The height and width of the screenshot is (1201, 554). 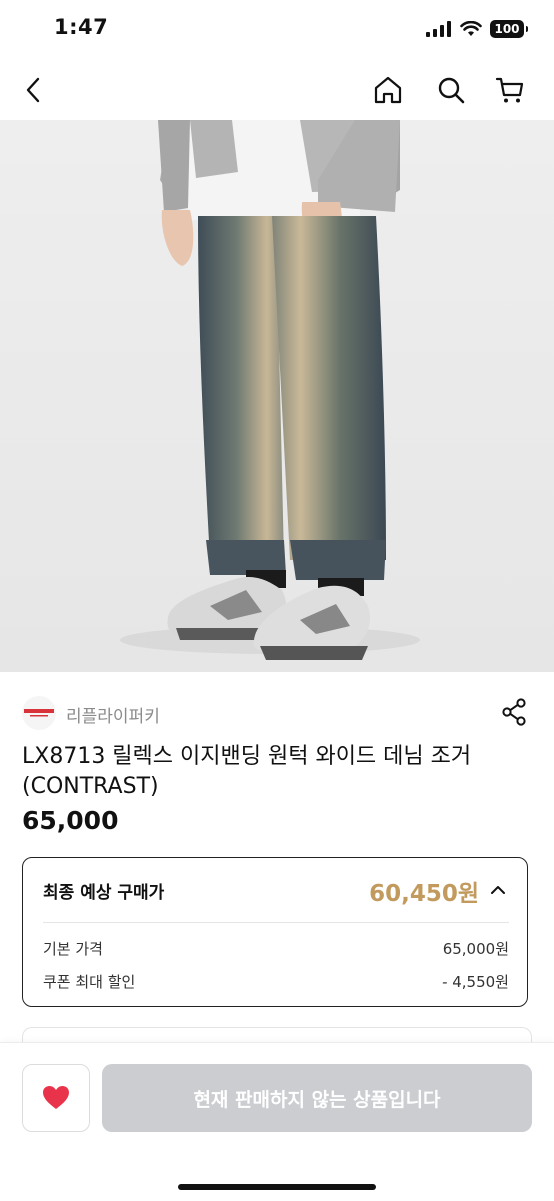 What do you see at coordinates (277, 1187) in the screenshot?
I see `home-indicator` at bounding box center [277, 1187].